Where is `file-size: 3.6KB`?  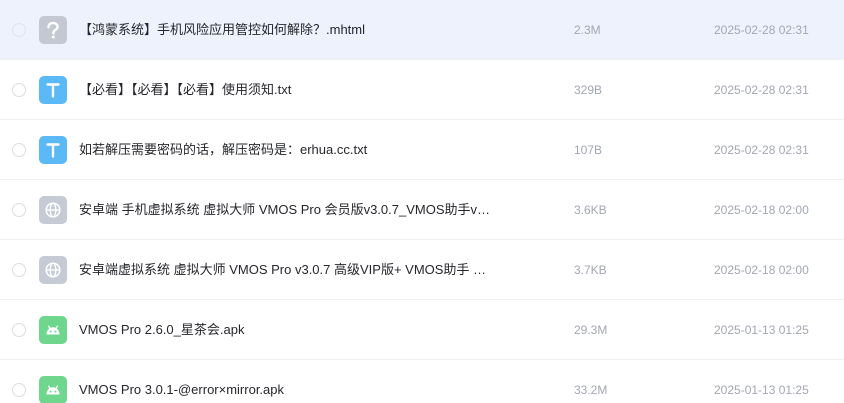 file-size: 3.6KB is located at coordinates (590, 210).